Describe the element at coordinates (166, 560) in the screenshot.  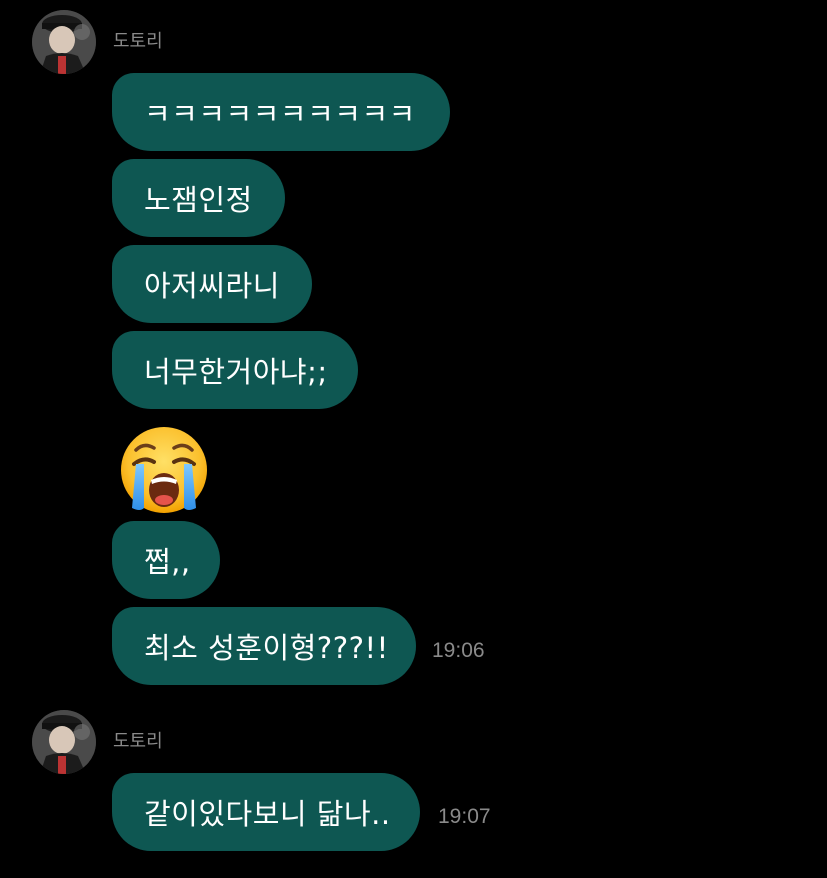
I see `message-bubble: 쩝,,` at that location.